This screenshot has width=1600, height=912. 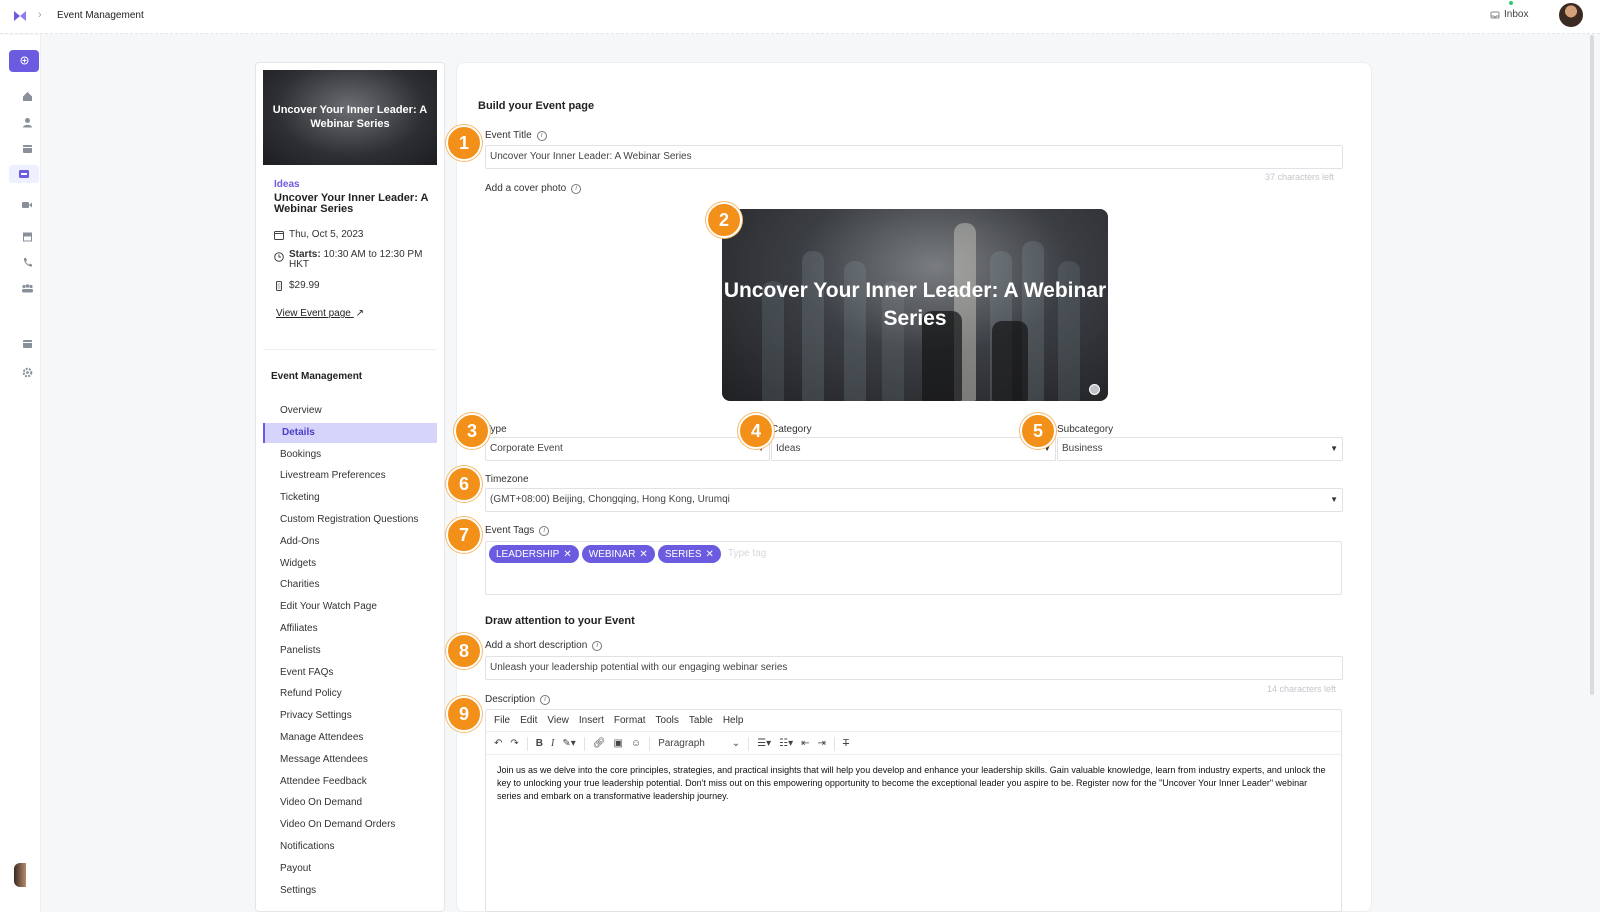 I want to click on indent-icon: ⇥, so click(x=822, y=743).